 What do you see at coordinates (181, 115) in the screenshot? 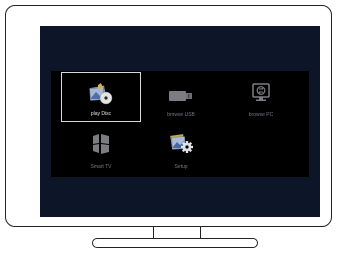
I see `menu-item-label: browse USB` at bounding box center [181, 115].